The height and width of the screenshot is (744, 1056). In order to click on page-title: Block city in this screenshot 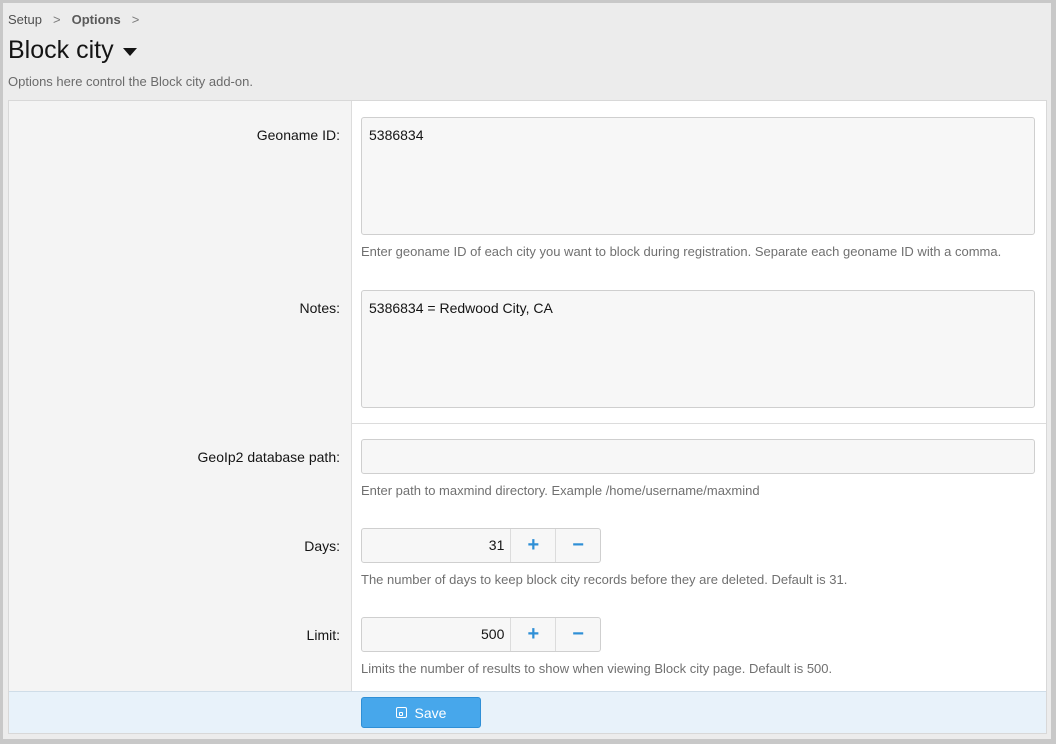, I will do `click(72, 50)`.